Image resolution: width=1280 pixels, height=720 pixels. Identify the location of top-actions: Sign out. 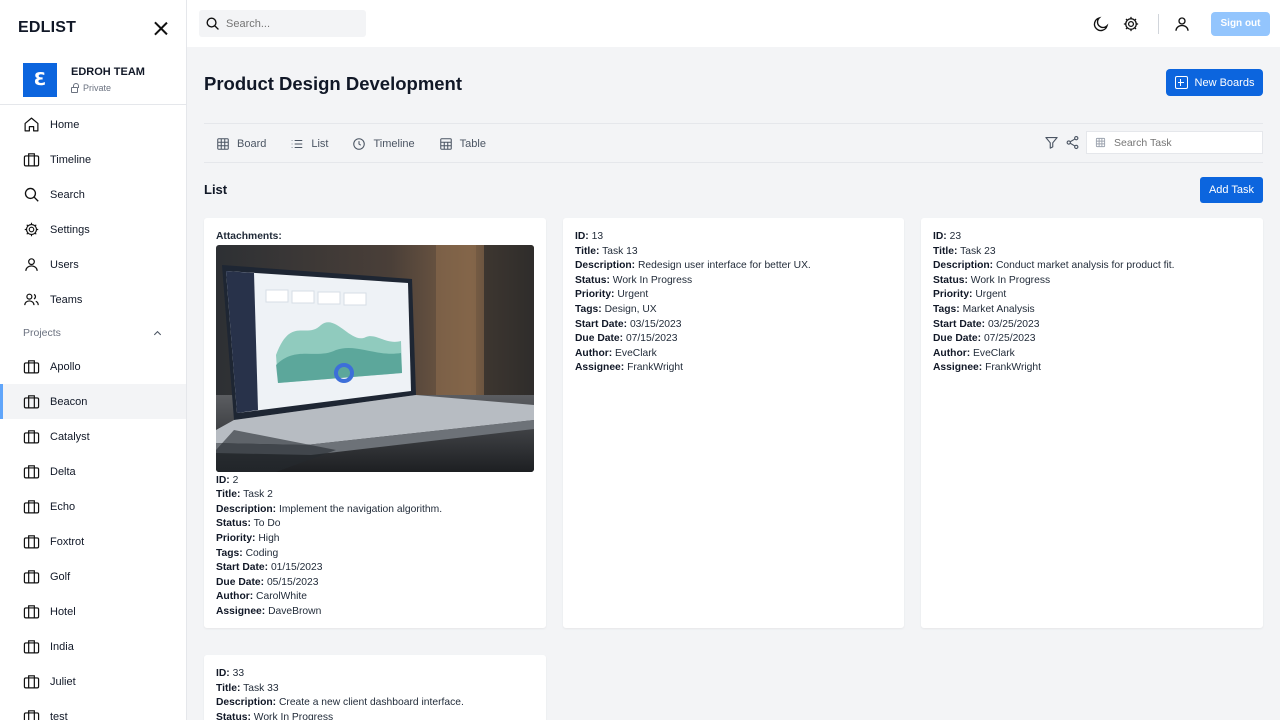
(1175, 23).